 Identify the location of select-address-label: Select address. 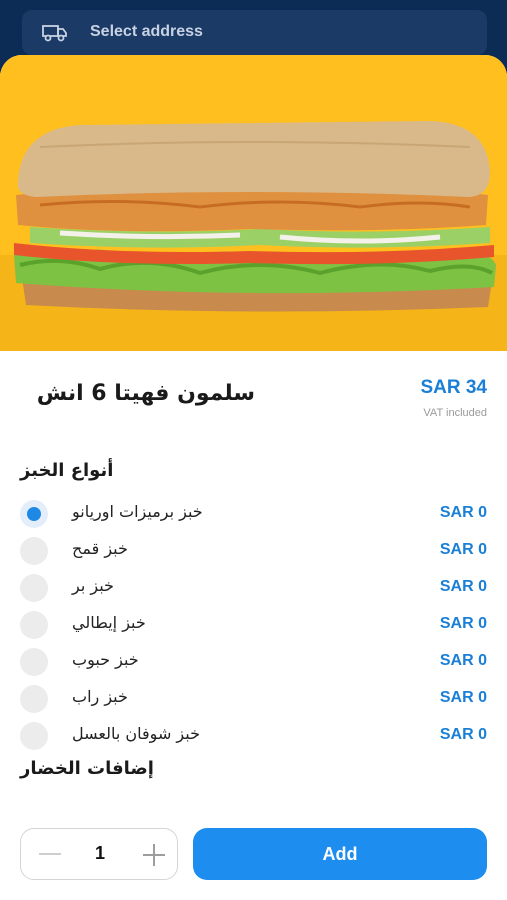
(146, 31).